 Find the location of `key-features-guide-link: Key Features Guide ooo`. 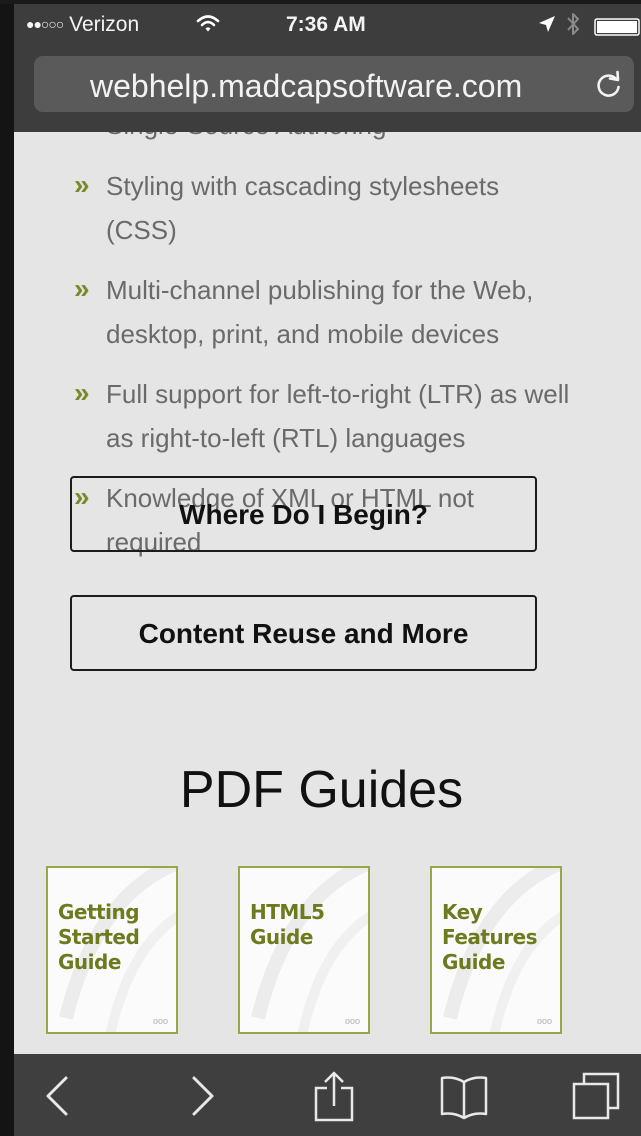

key-features-guide-link: Key Features Guide ooo is located at coordinates (496, 950).